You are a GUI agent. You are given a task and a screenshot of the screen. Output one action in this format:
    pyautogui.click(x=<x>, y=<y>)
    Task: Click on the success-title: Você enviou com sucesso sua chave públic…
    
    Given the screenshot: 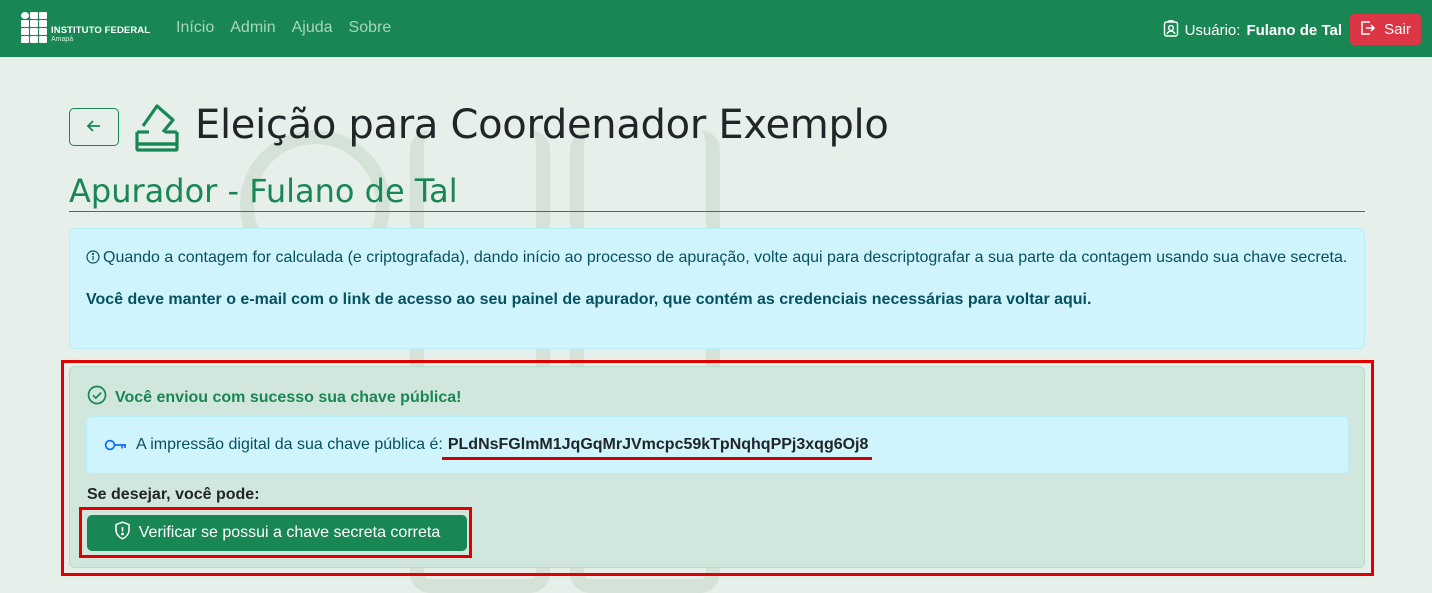 What is the action you would take?
    pyautogui.click(x=274, y=397)
    